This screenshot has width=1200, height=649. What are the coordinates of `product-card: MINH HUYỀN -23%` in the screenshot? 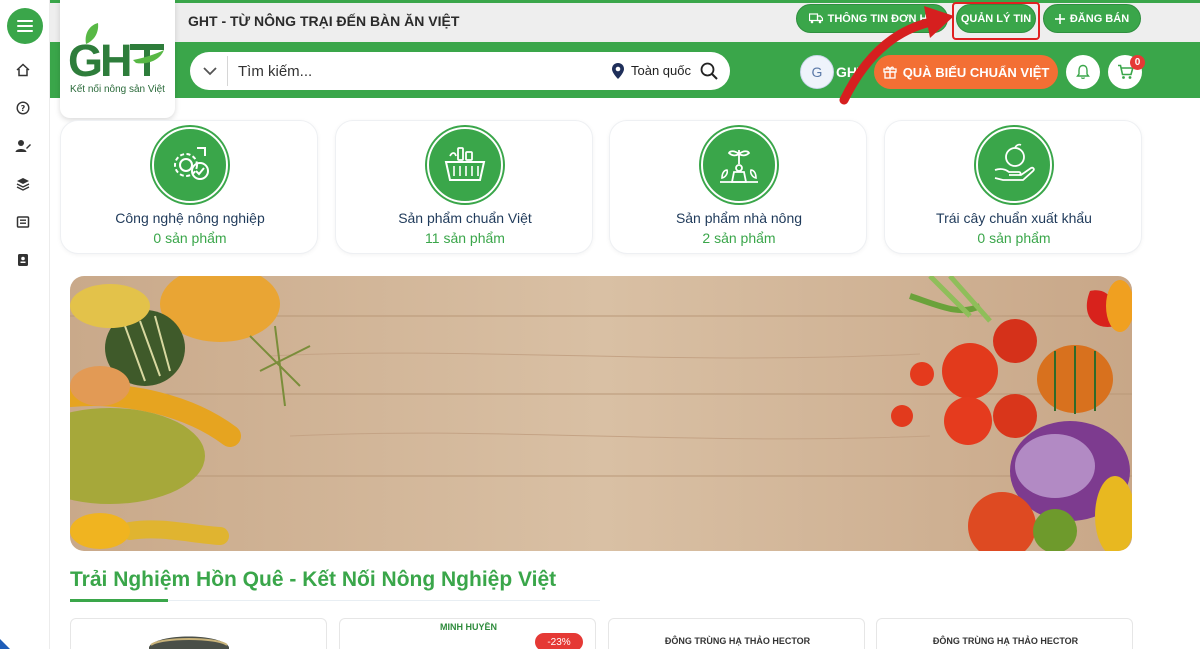 It's located at (467, 633).